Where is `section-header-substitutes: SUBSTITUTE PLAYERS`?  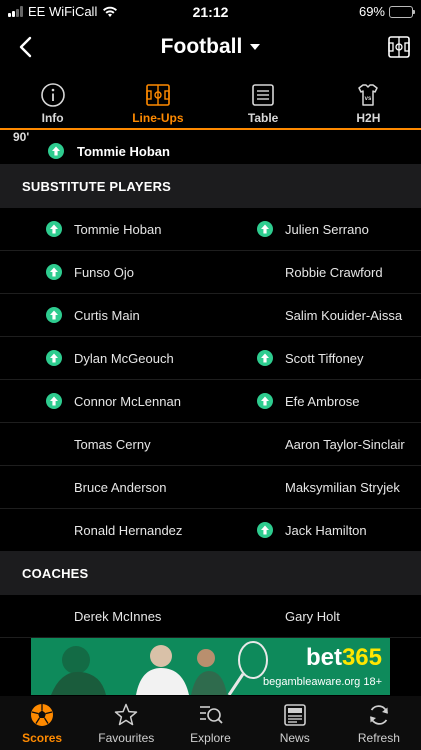 section-header-substitutes: SUBSTITUTE PLAYERS is located at coordinates (210, 186).